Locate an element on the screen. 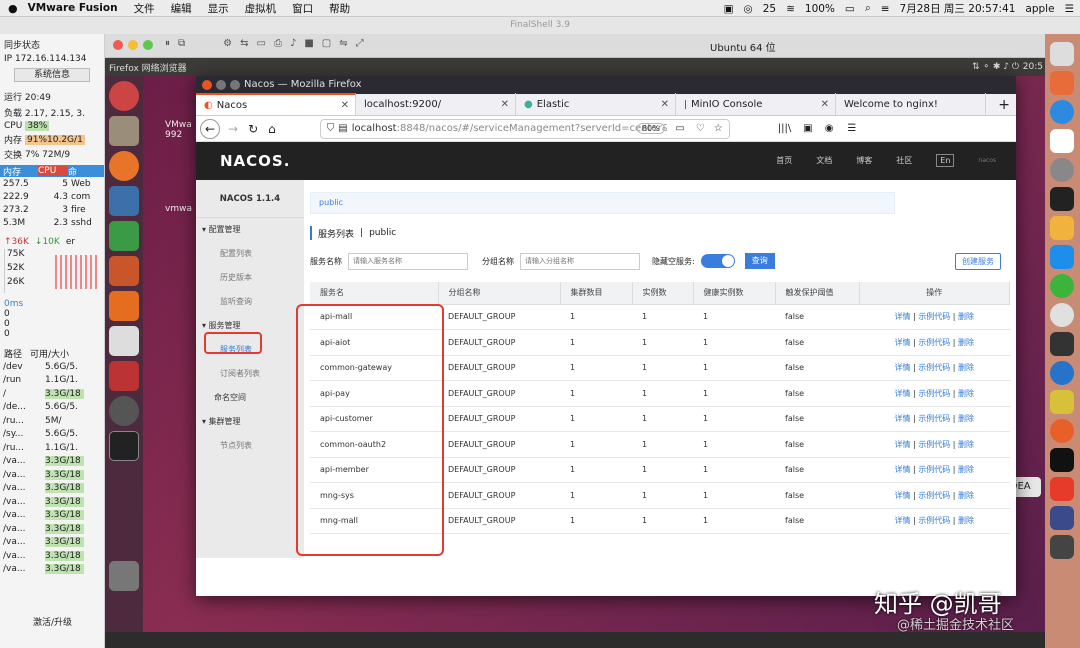  safari-icon is located at coordinates (1062, 112).